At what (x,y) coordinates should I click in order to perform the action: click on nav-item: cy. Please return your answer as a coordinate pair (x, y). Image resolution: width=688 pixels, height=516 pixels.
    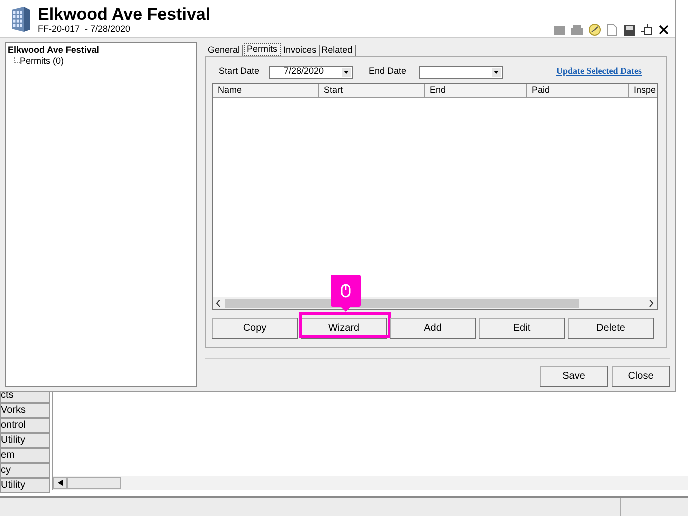
    Looking at the image, I should click on (25, 470).